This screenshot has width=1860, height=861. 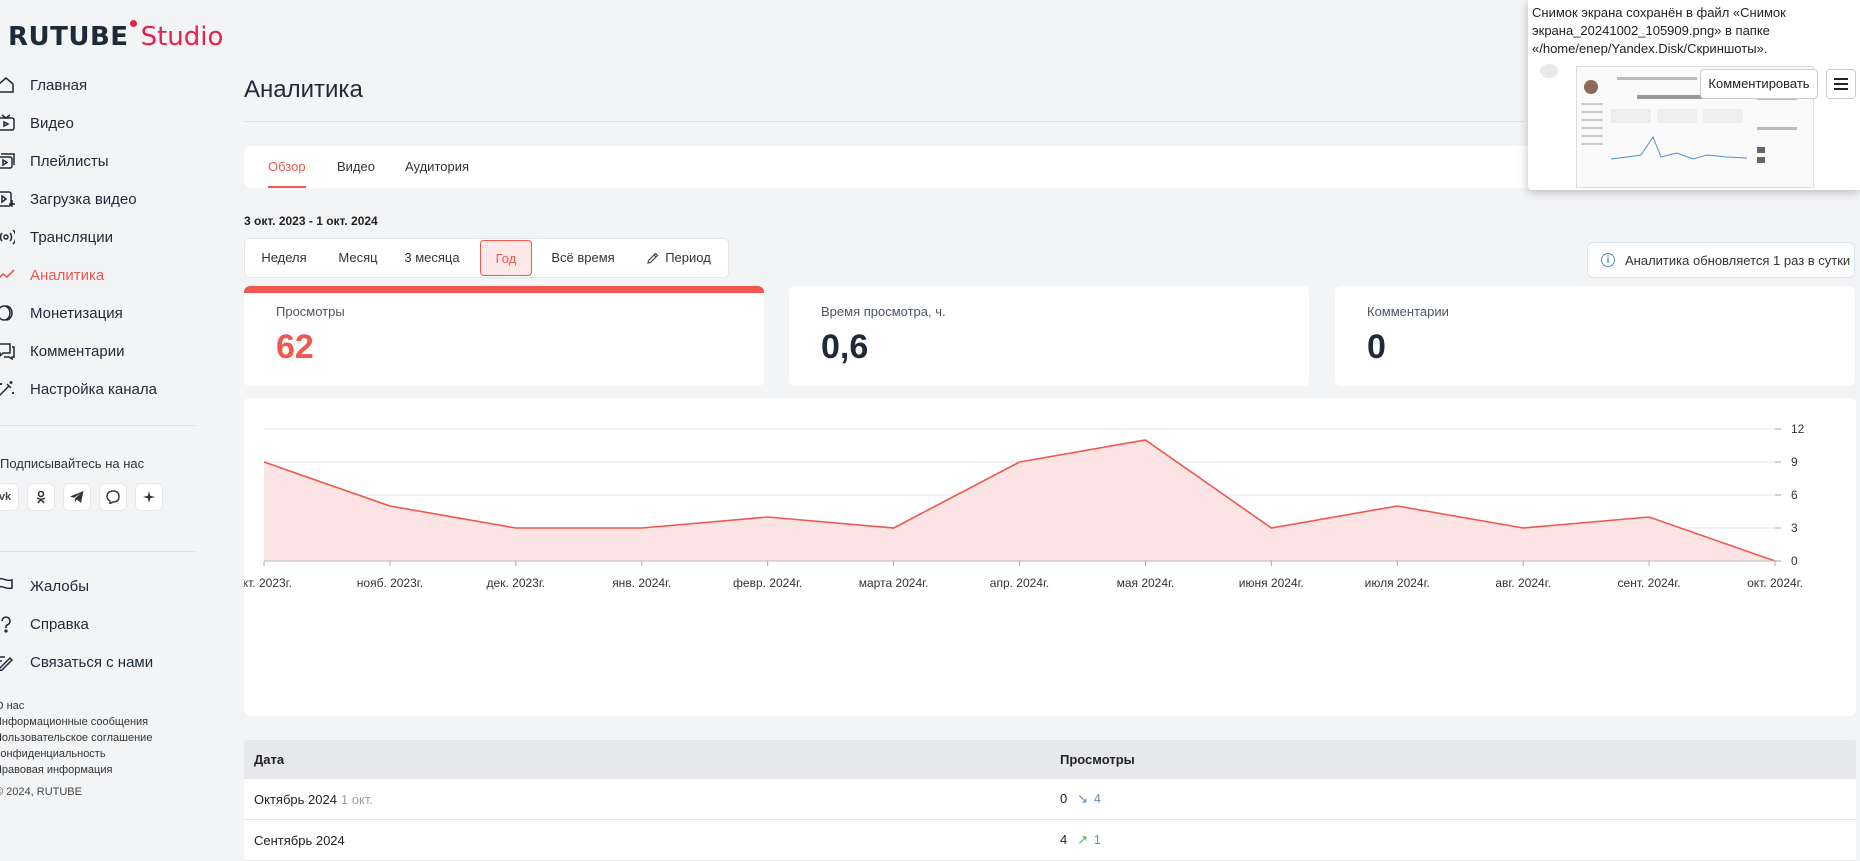 What do you see at coordinates (1759, 84) in the screenshot?
I see `comment-button: Комментировать` at bounding box center [1759, 84].